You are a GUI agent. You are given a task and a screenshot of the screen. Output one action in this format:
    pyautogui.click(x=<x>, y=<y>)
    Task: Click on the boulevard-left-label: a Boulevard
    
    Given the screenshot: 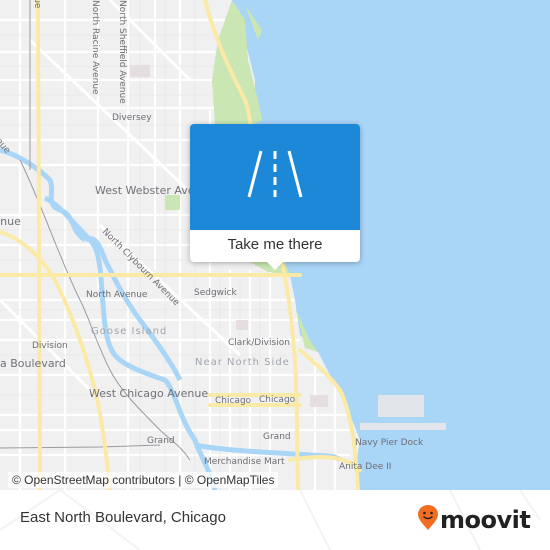 What is the action you would take?
    pyautogui.click(x=33, y=363)
    